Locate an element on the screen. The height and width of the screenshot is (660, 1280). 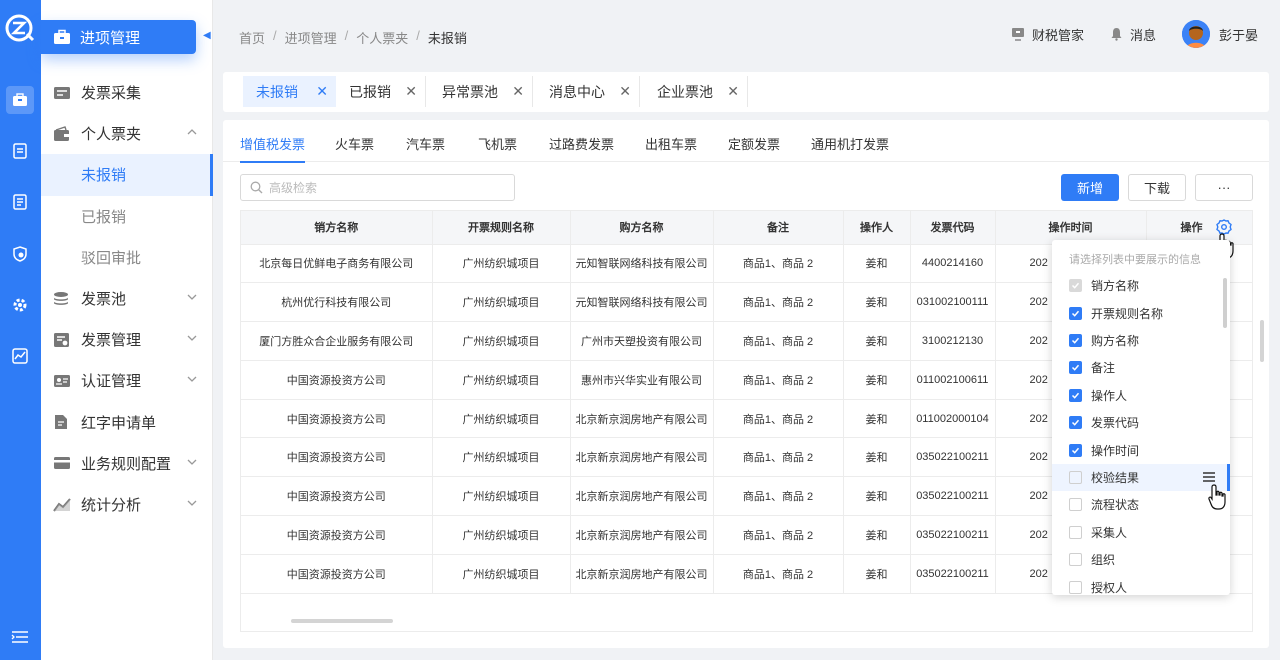
sidebar-item-red-letter: 红字申请单 is located at coordinates (127, 422).